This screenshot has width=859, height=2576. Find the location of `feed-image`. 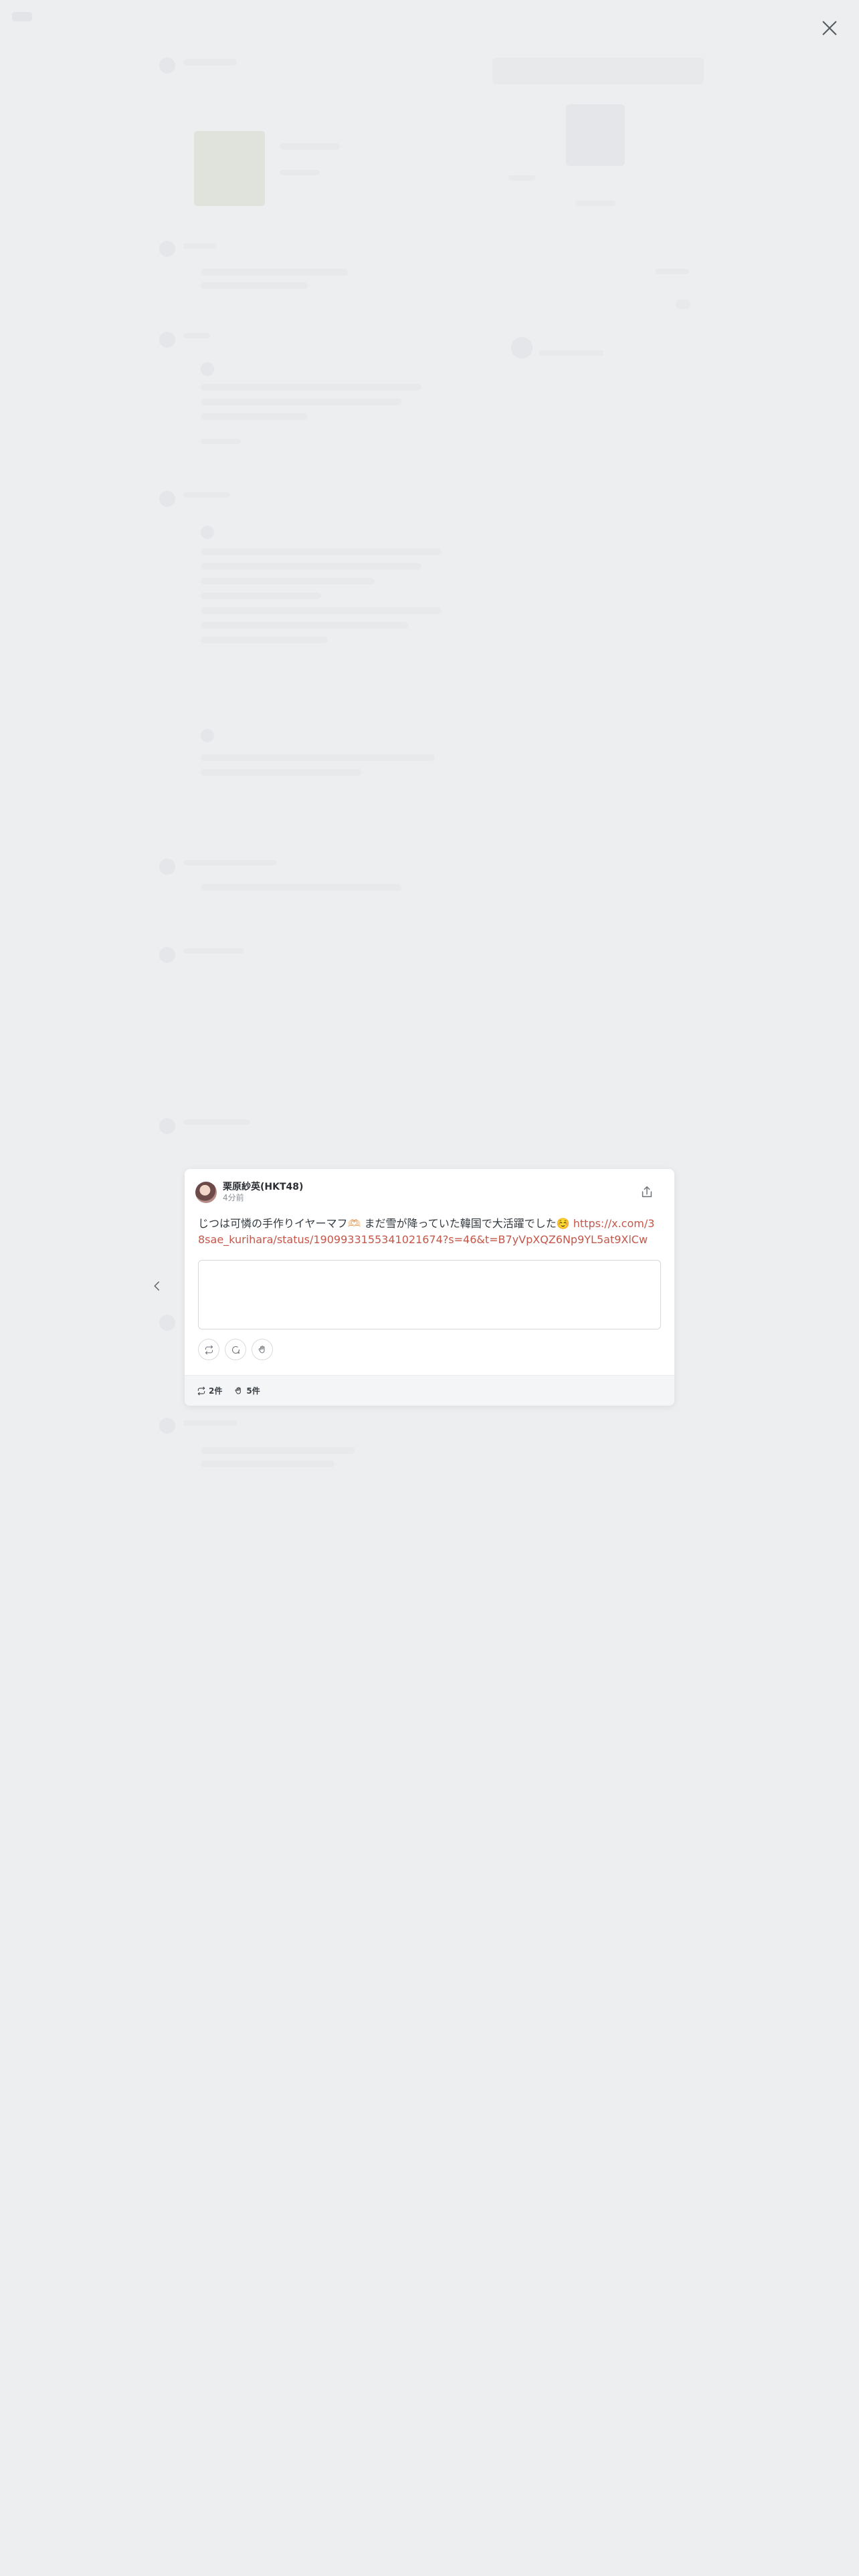

feed-image is located at coordinates (229, 168).